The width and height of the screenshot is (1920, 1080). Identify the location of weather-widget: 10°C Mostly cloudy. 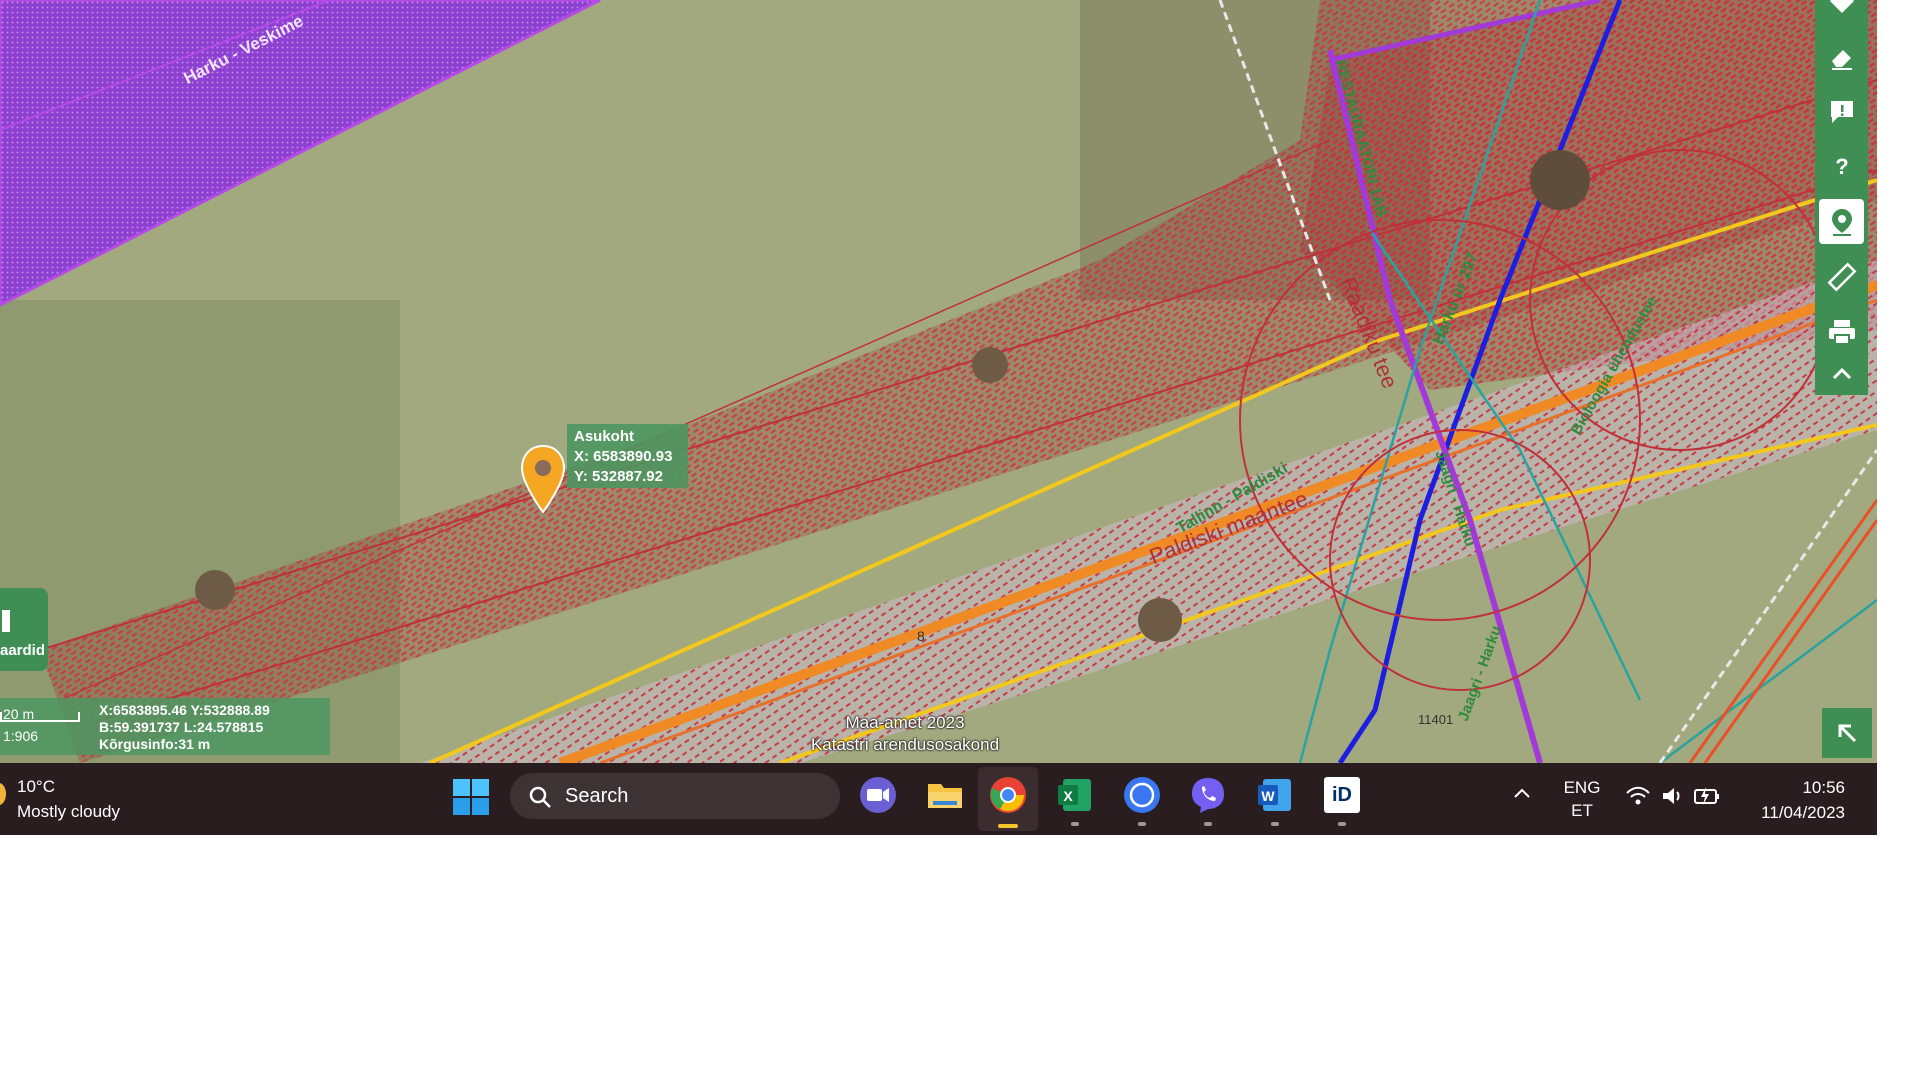
(68, 799).